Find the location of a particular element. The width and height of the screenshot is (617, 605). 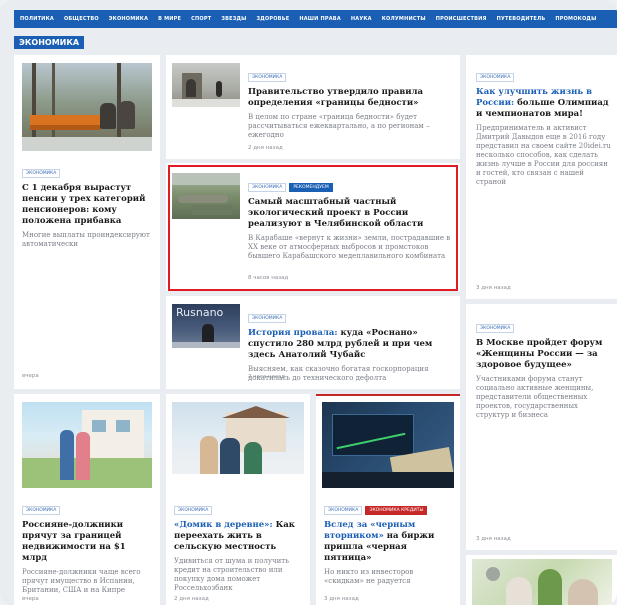

nav-item: ПУТЕВОДИТЕЛЬ is located at coordinates (521, 19).